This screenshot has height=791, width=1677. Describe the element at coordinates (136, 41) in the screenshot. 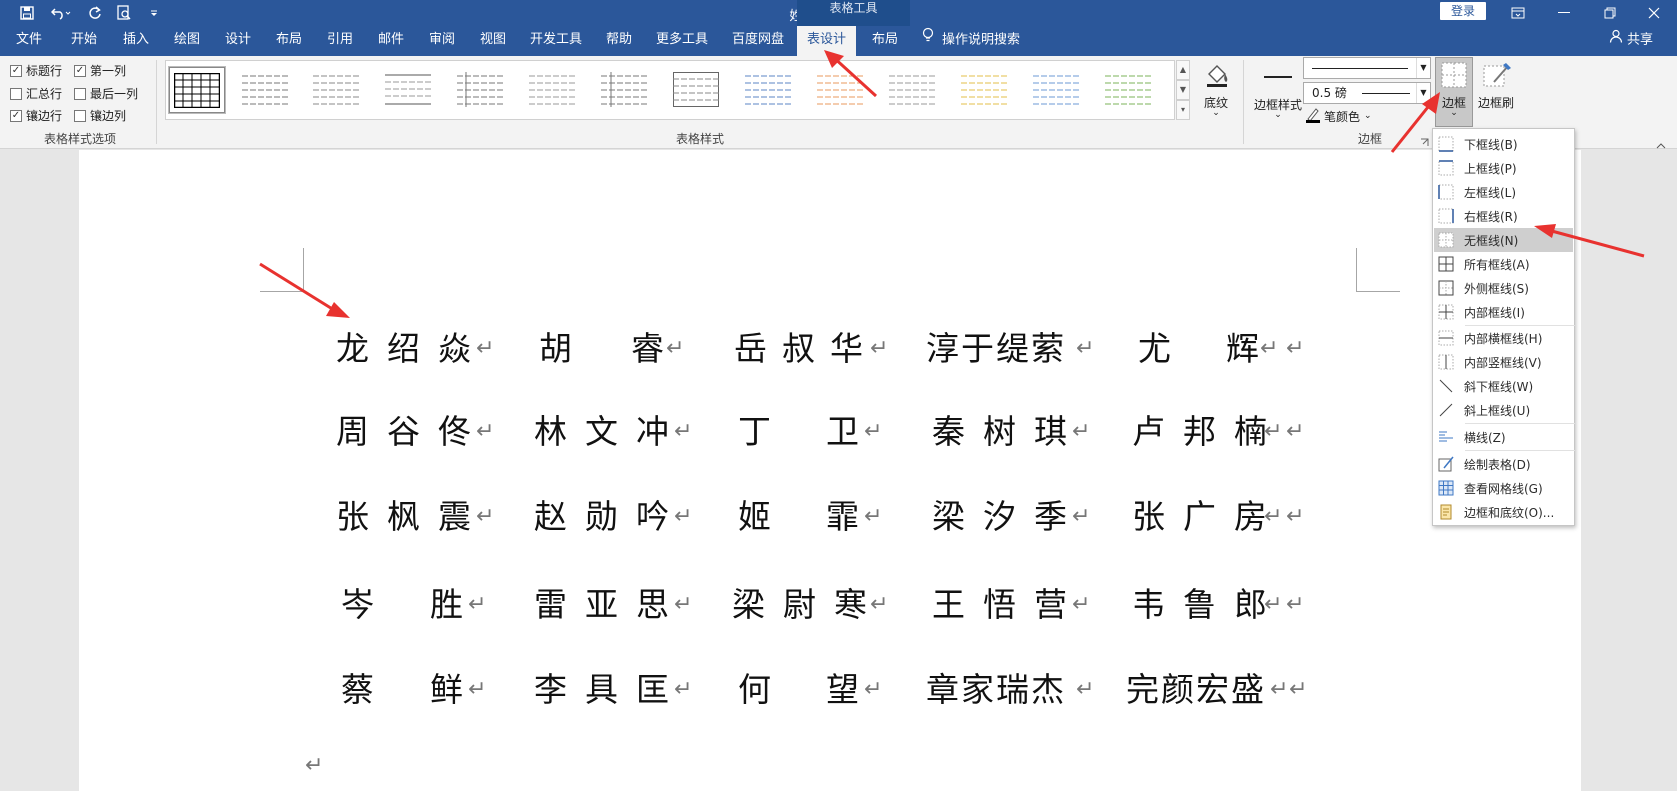

I see `tab-insert: 插入` at that location.